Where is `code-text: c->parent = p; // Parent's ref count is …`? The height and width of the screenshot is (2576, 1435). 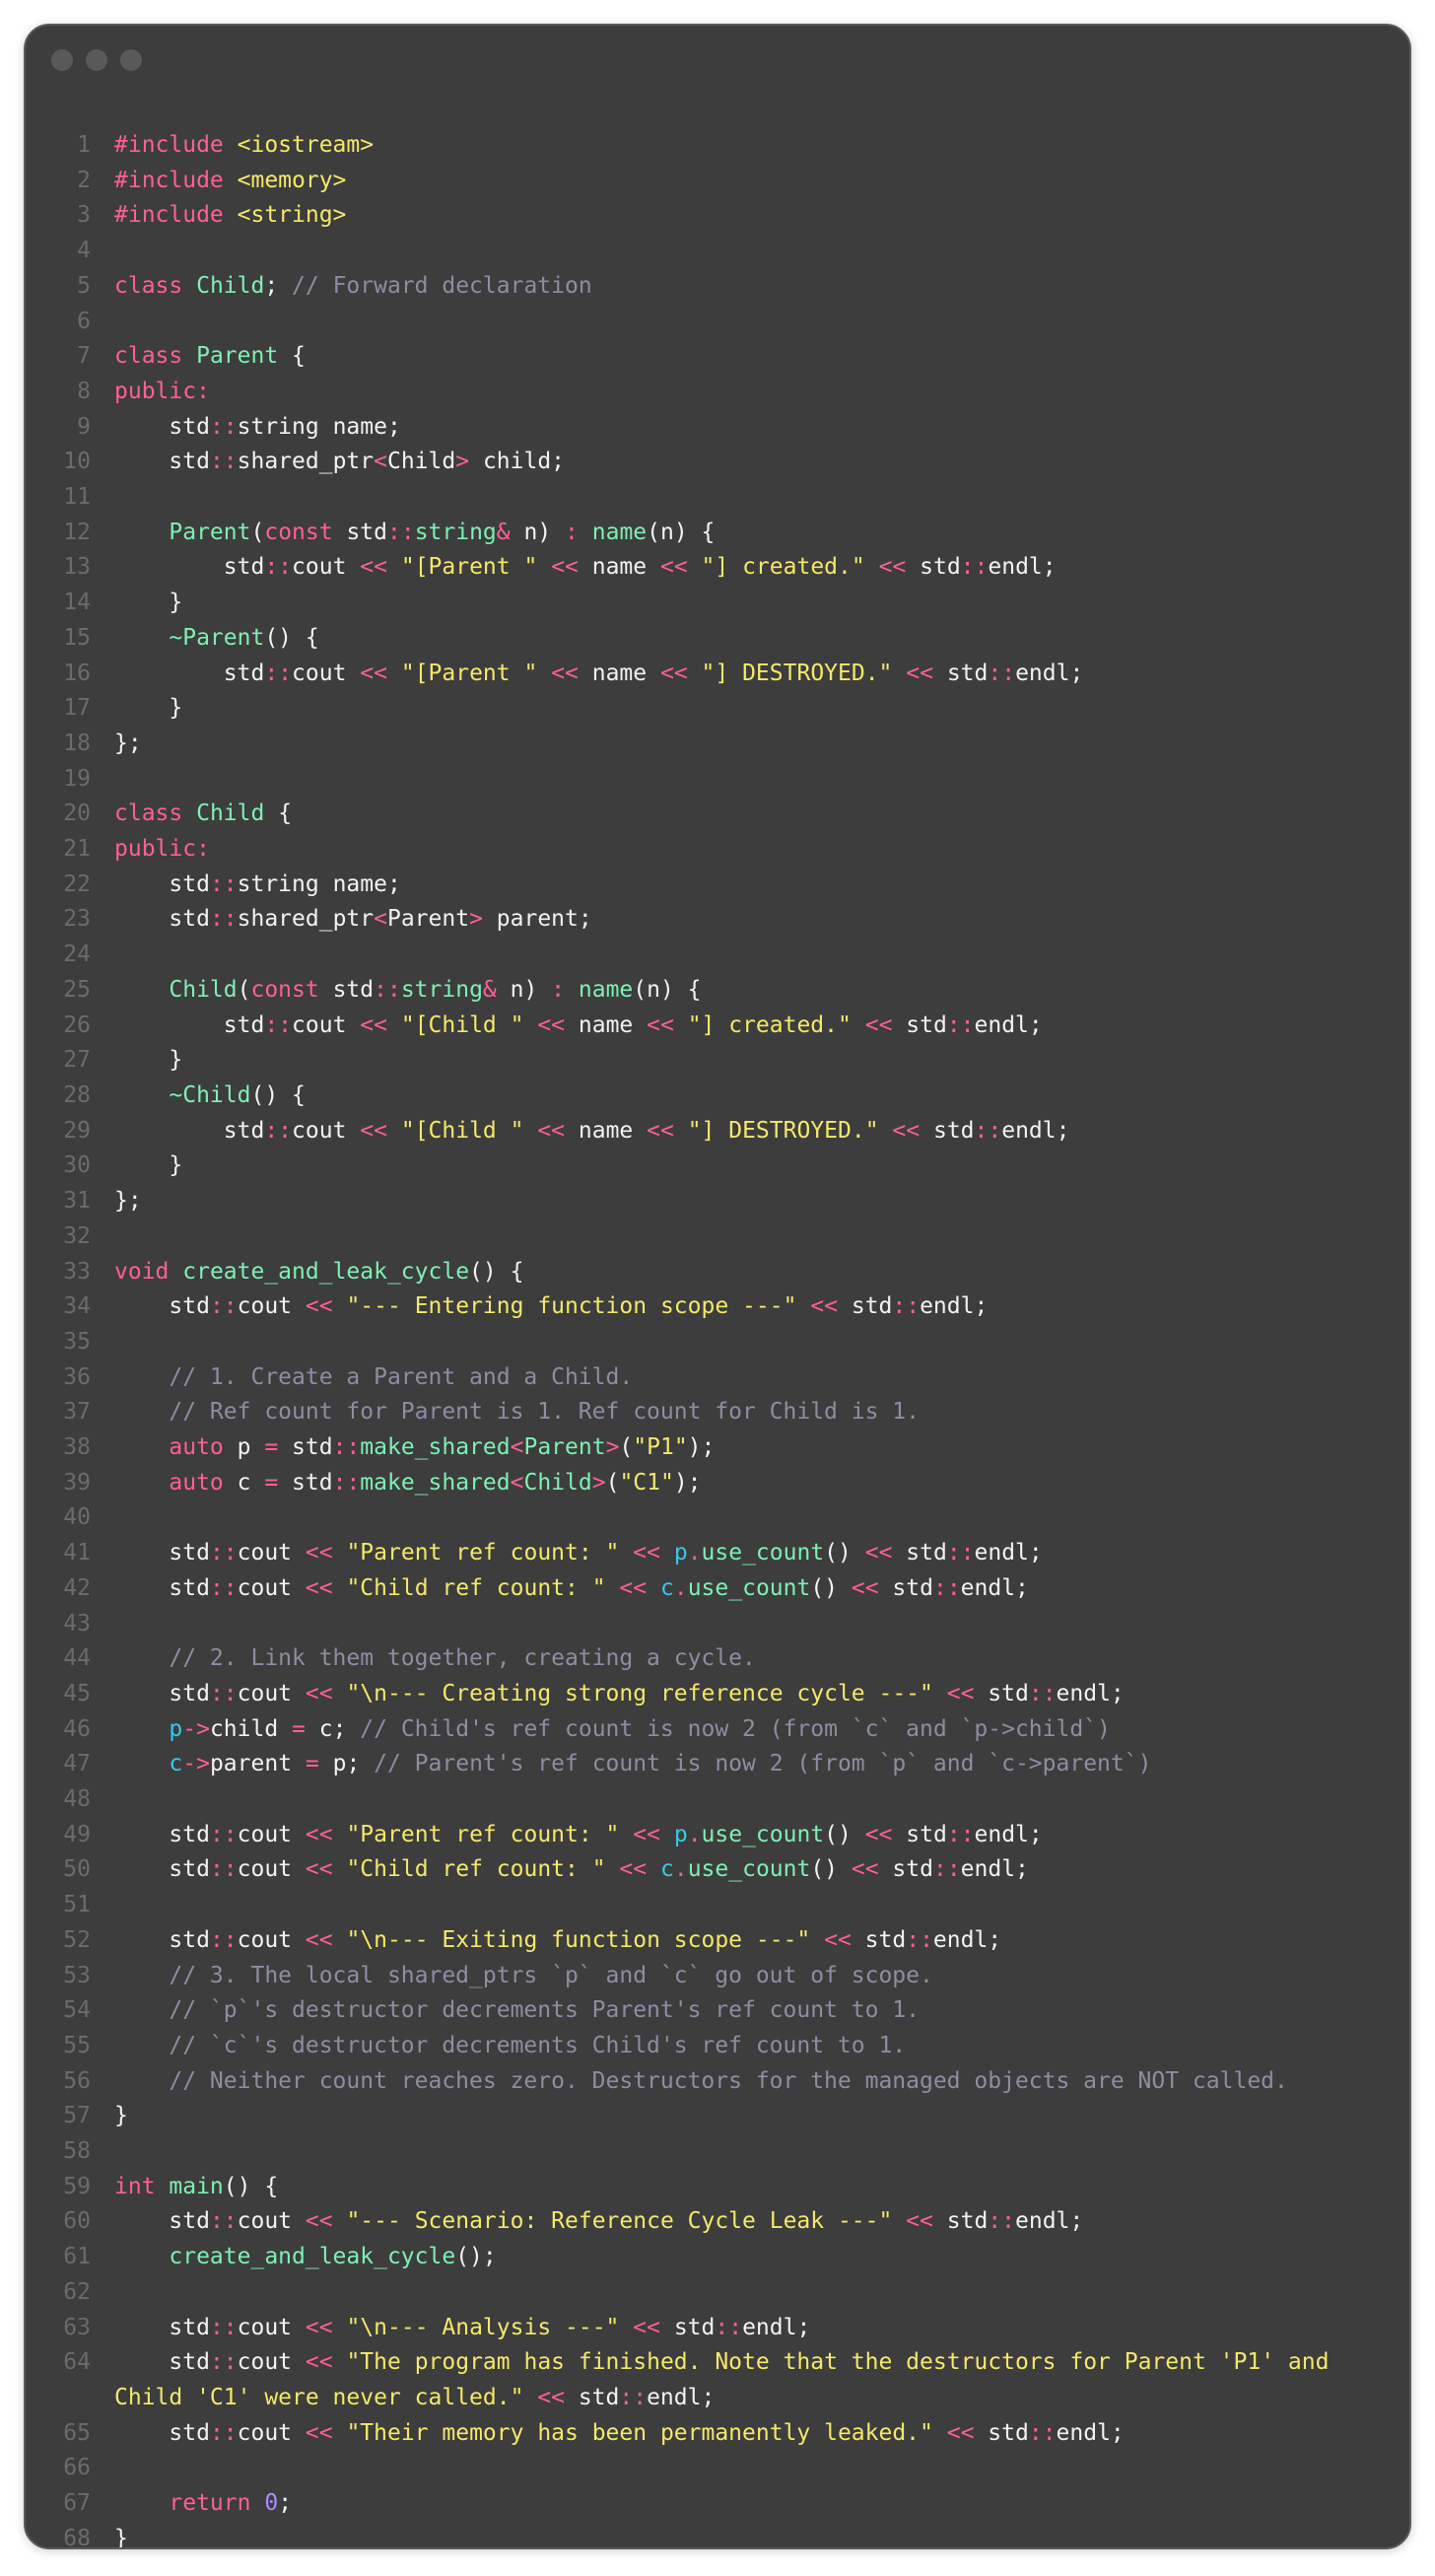
code-text: c->parent = p; // Parent's ref count is … is located at coordinates (750, 1765).